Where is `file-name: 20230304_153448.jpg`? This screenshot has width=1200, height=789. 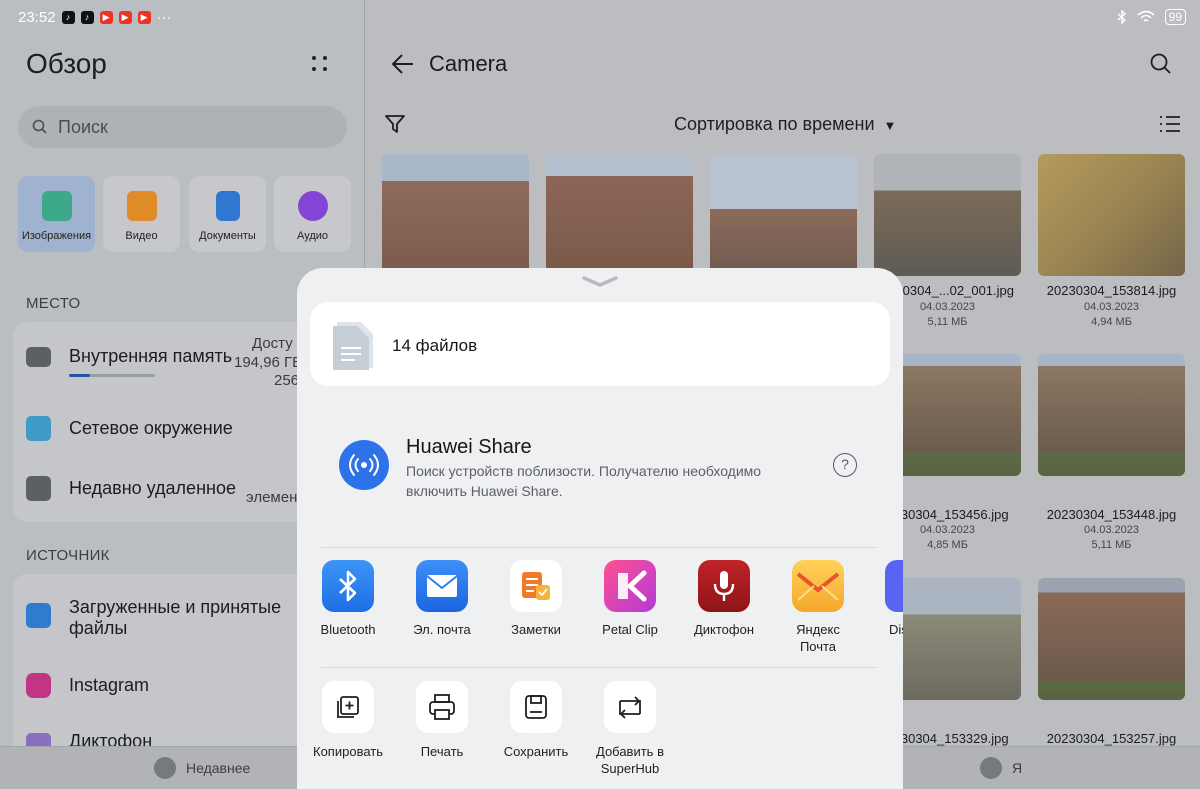 file-name: 20230304_153448.jpg is located at coordinates (1111, 514).